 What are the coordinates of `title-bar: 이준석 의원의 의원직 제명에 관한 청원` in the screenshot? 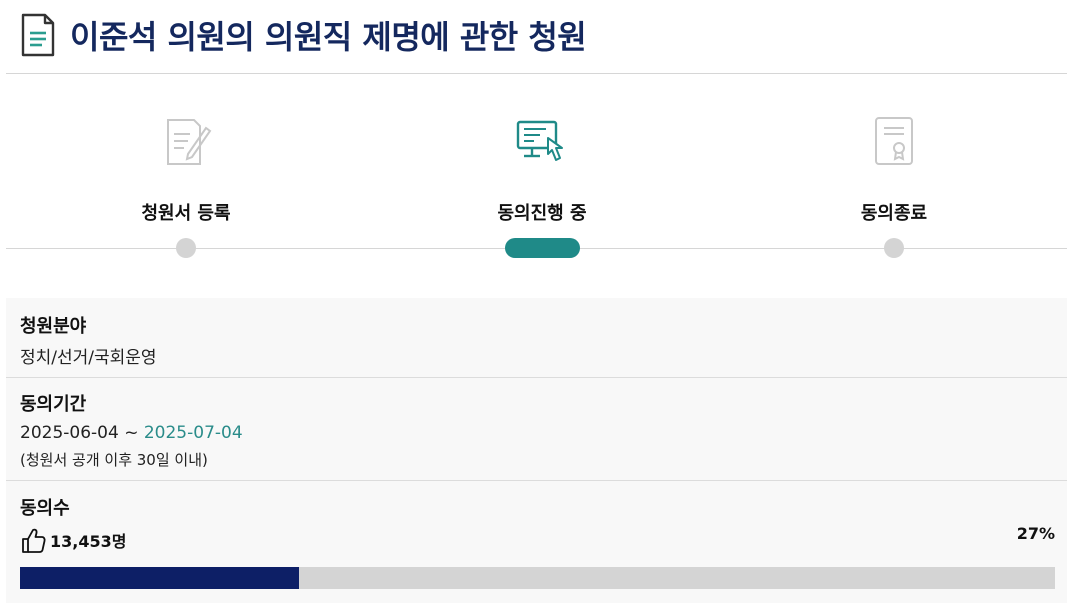 It's located at (536, 37).